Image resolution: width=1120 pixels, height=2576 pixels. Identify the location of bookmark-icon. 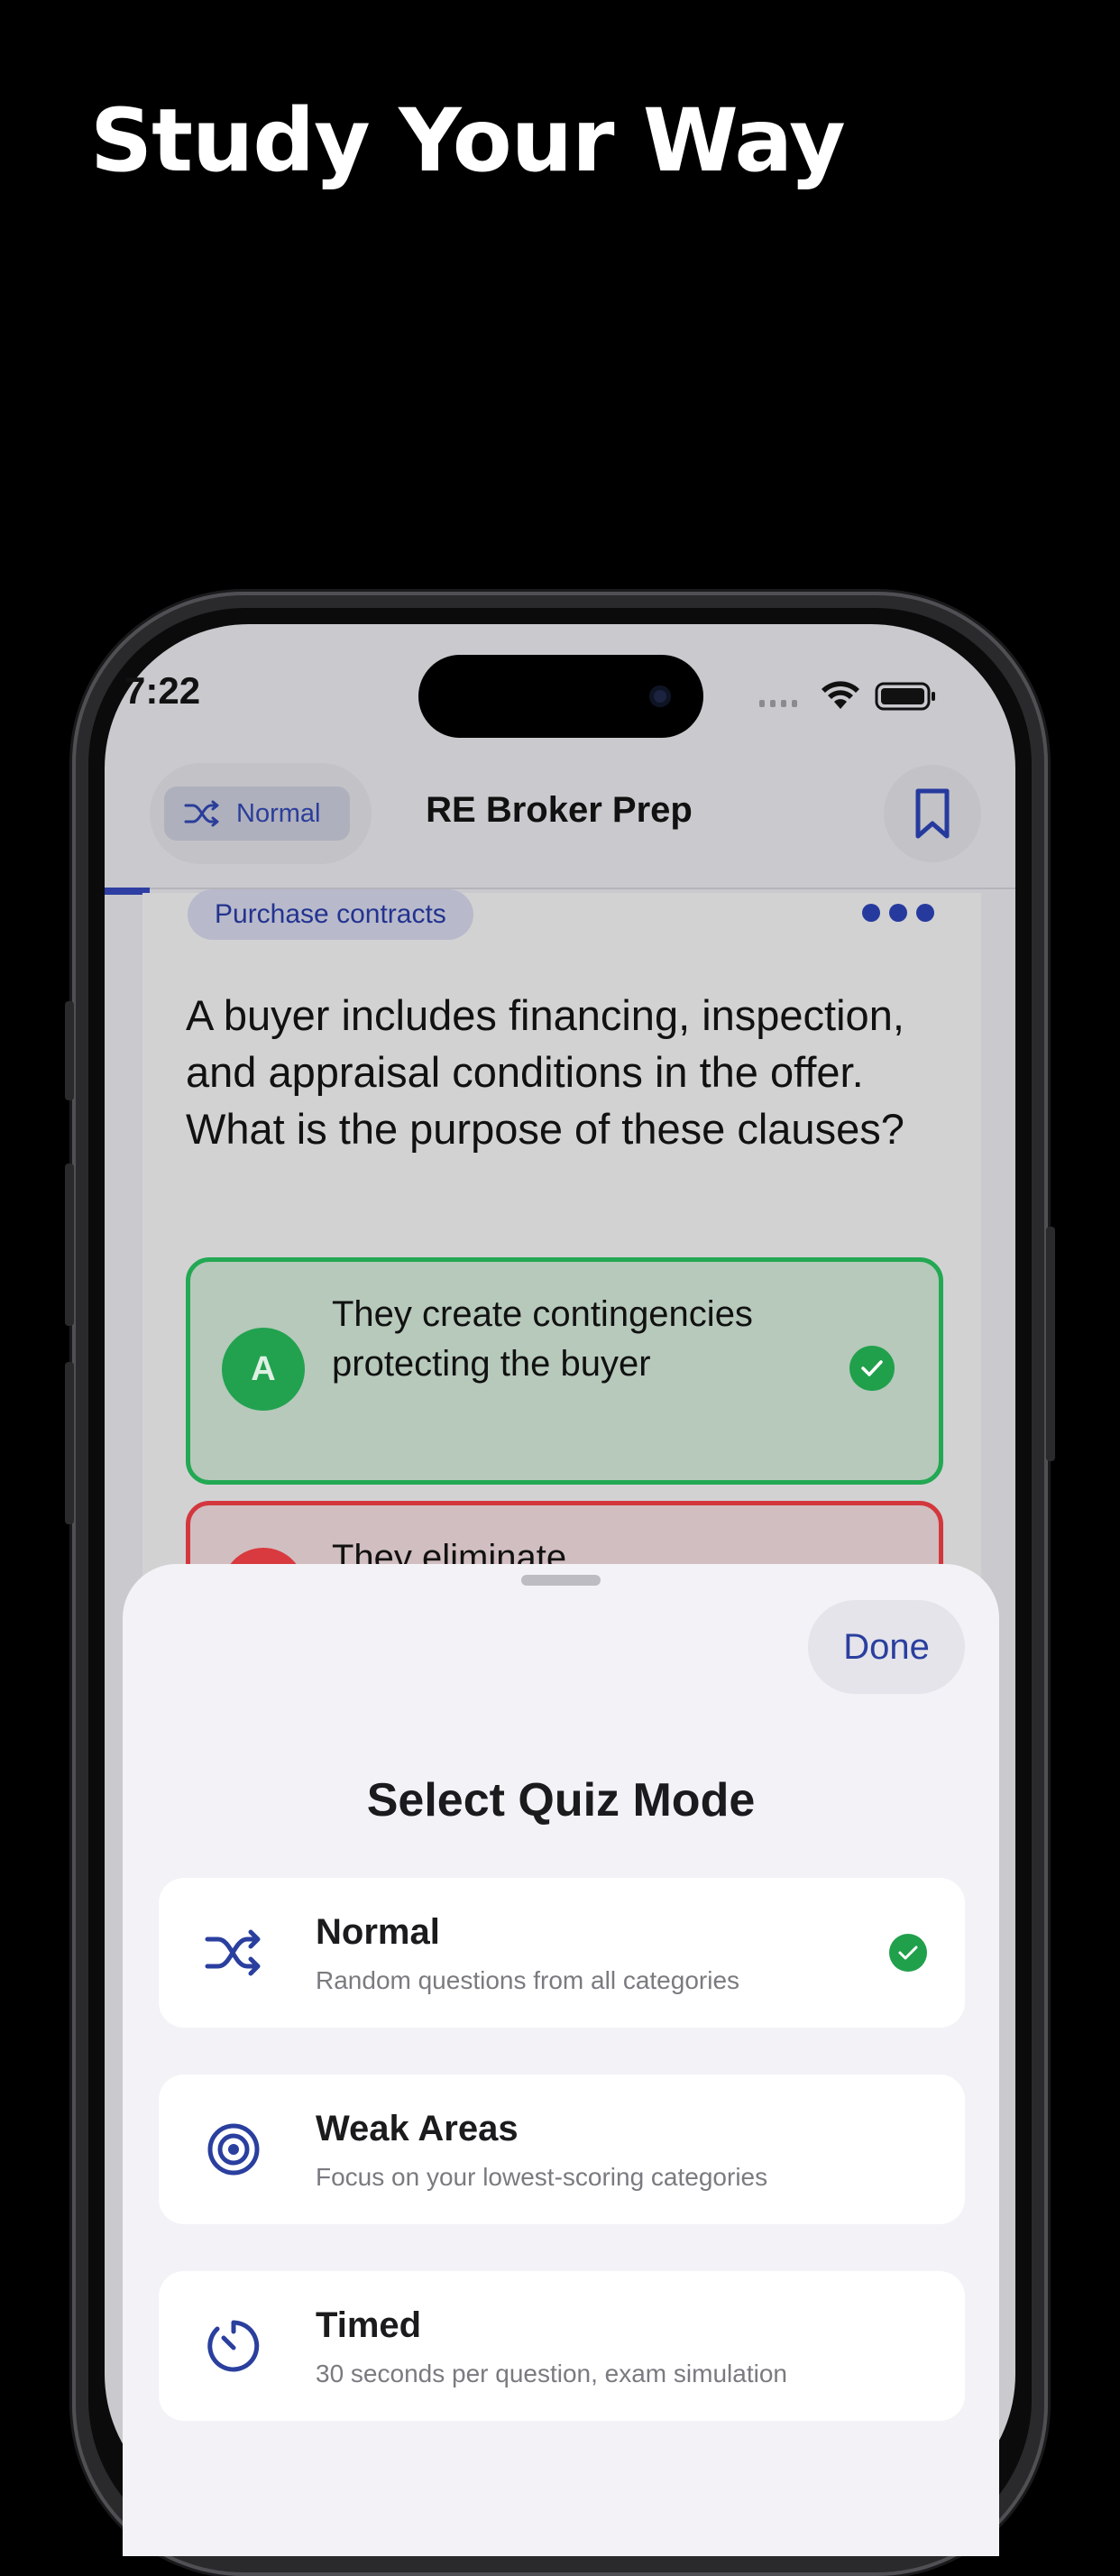
(932, 813).